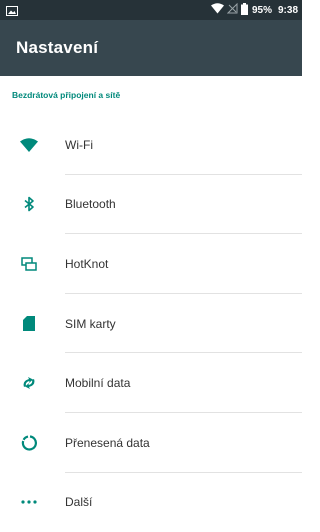 The image size is (320, 532). What do you see at coordinates (90, 204) in the screenshot?
I see `settings-item-label: Bluetooth` at bounding box center [90, 204].